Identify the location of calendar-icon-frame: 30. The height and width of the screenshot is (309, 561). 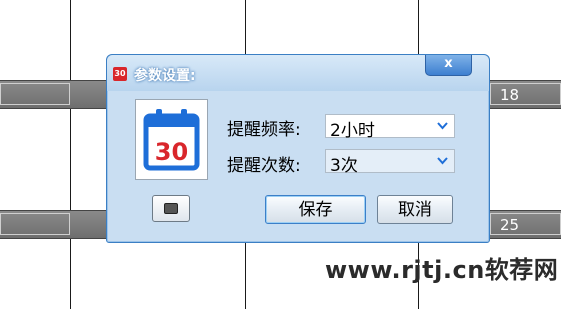
(171, 139).